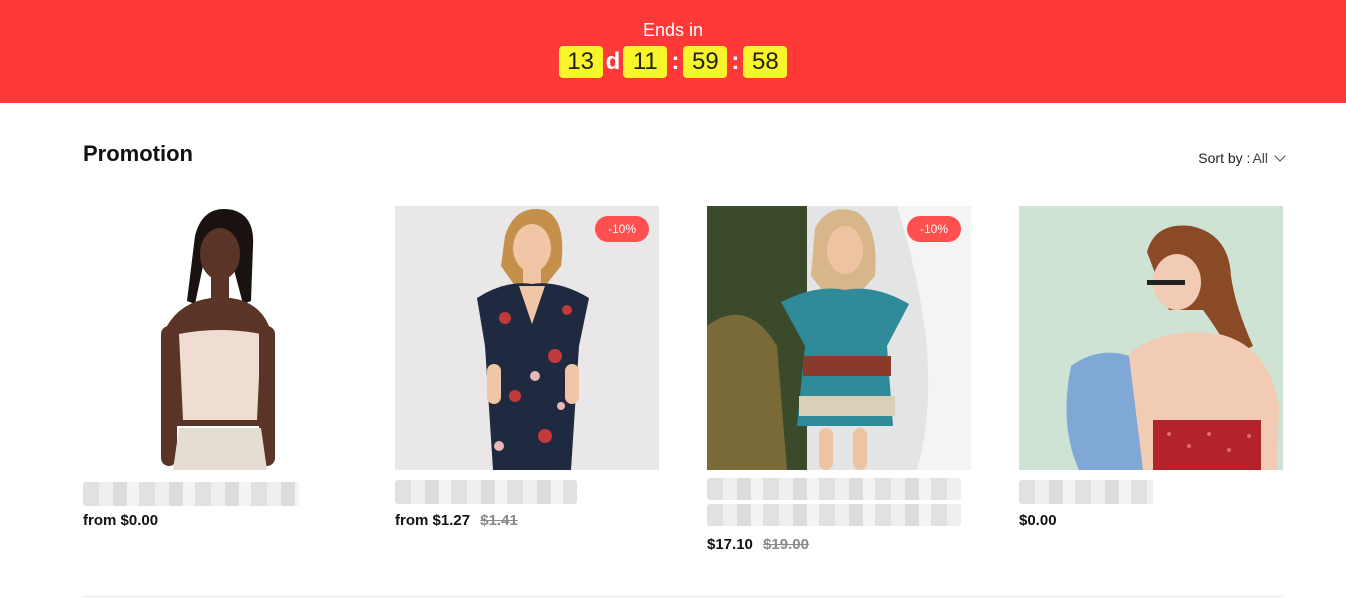 The image size is (1346, 598). What do you see at coordinates (645, 62) in the screenshot?
I see `countdown-hours: 11` at bounding box center [645, 62].